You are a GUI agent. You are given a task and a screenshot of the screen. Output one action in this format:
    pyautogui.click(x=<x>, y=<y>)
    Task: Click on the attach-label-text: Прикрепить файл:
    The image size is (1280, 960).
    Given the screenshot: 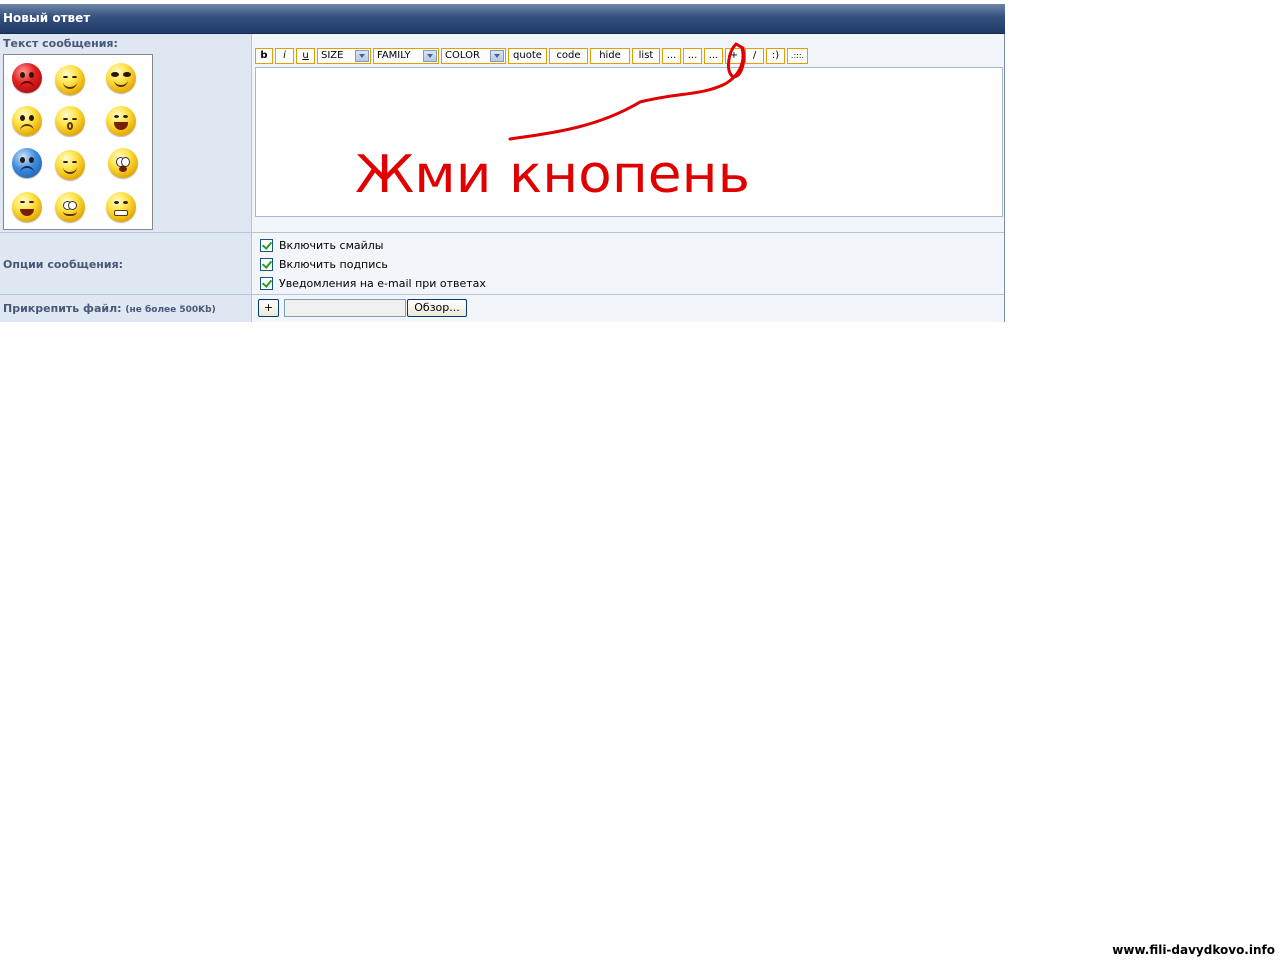 What is the action you would take?
    pyautogui.click(x=62, y=308)
    